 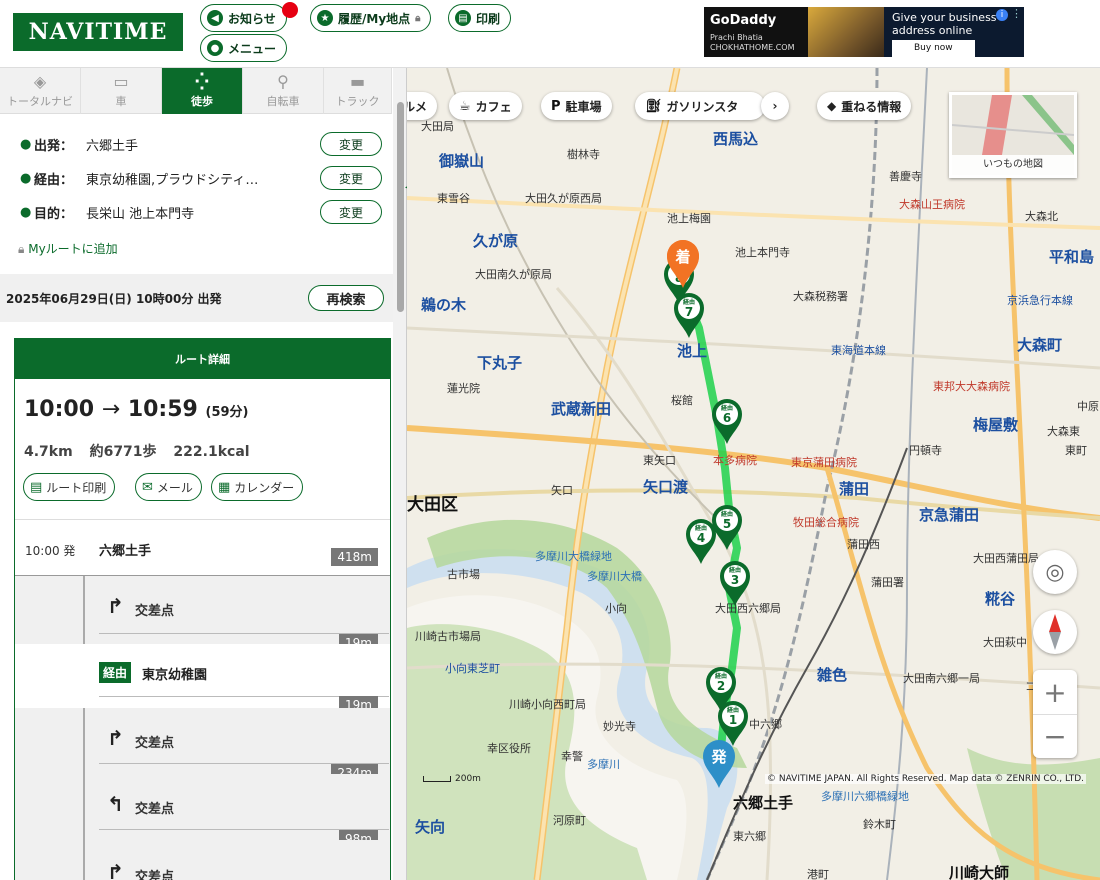 I want to click on user-icon: ●, so click(x=215, y=48).